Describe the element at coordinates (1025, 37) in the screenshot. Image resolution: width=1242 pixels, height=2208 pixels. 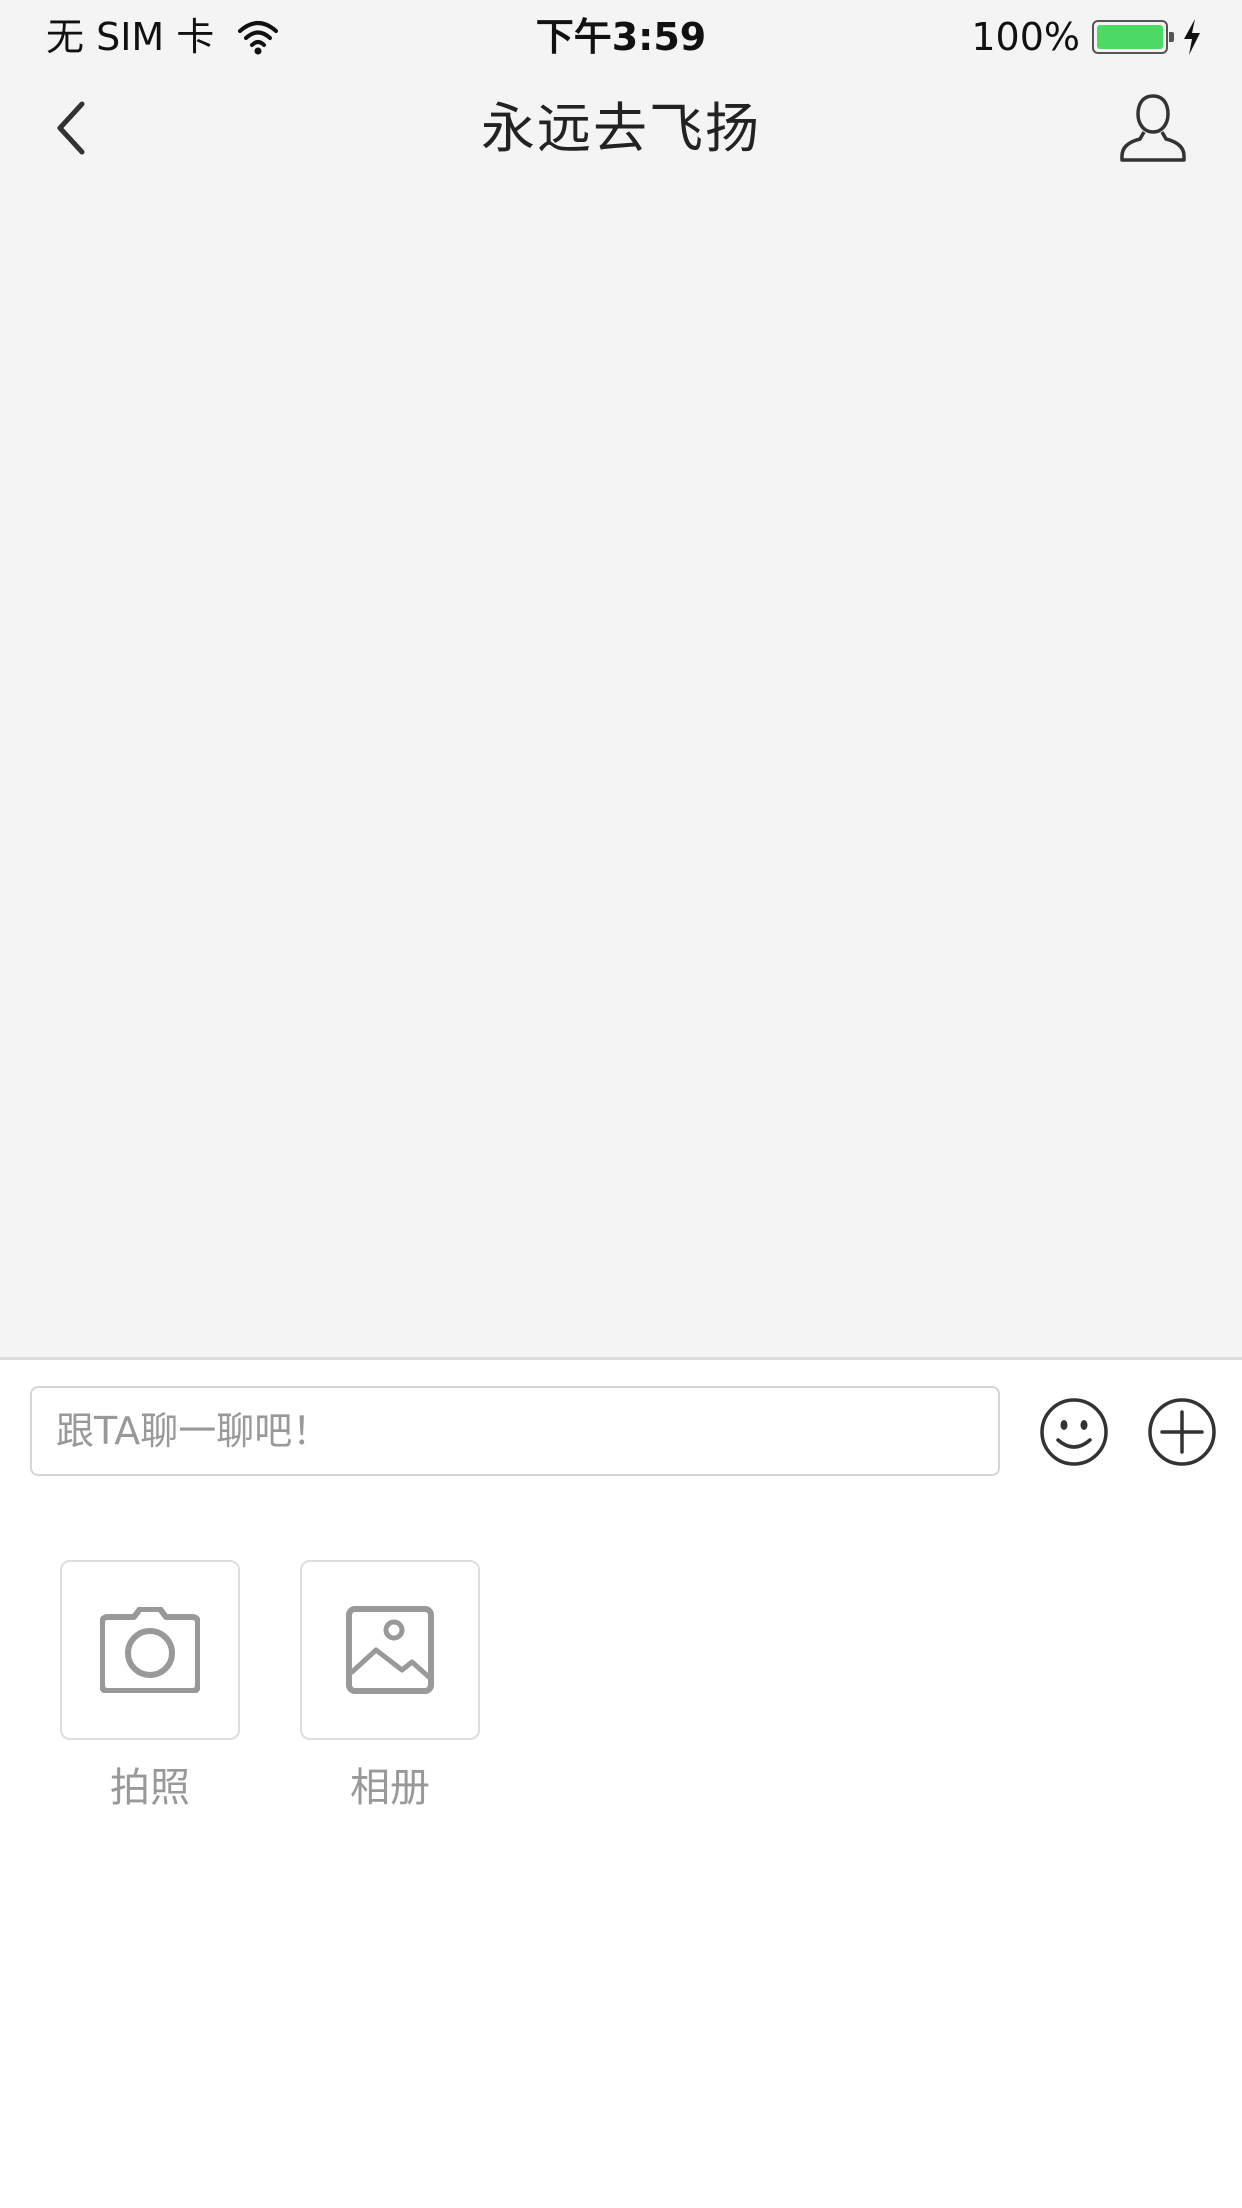
I see `battery-percent: 100%` at that location.